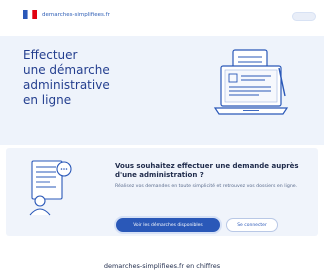 Image resolution: width=324 pixels, height=275 pixels. Describe the element at coordinates (30, 14) in the screenshot. I see `french-flag-icon` at that location.